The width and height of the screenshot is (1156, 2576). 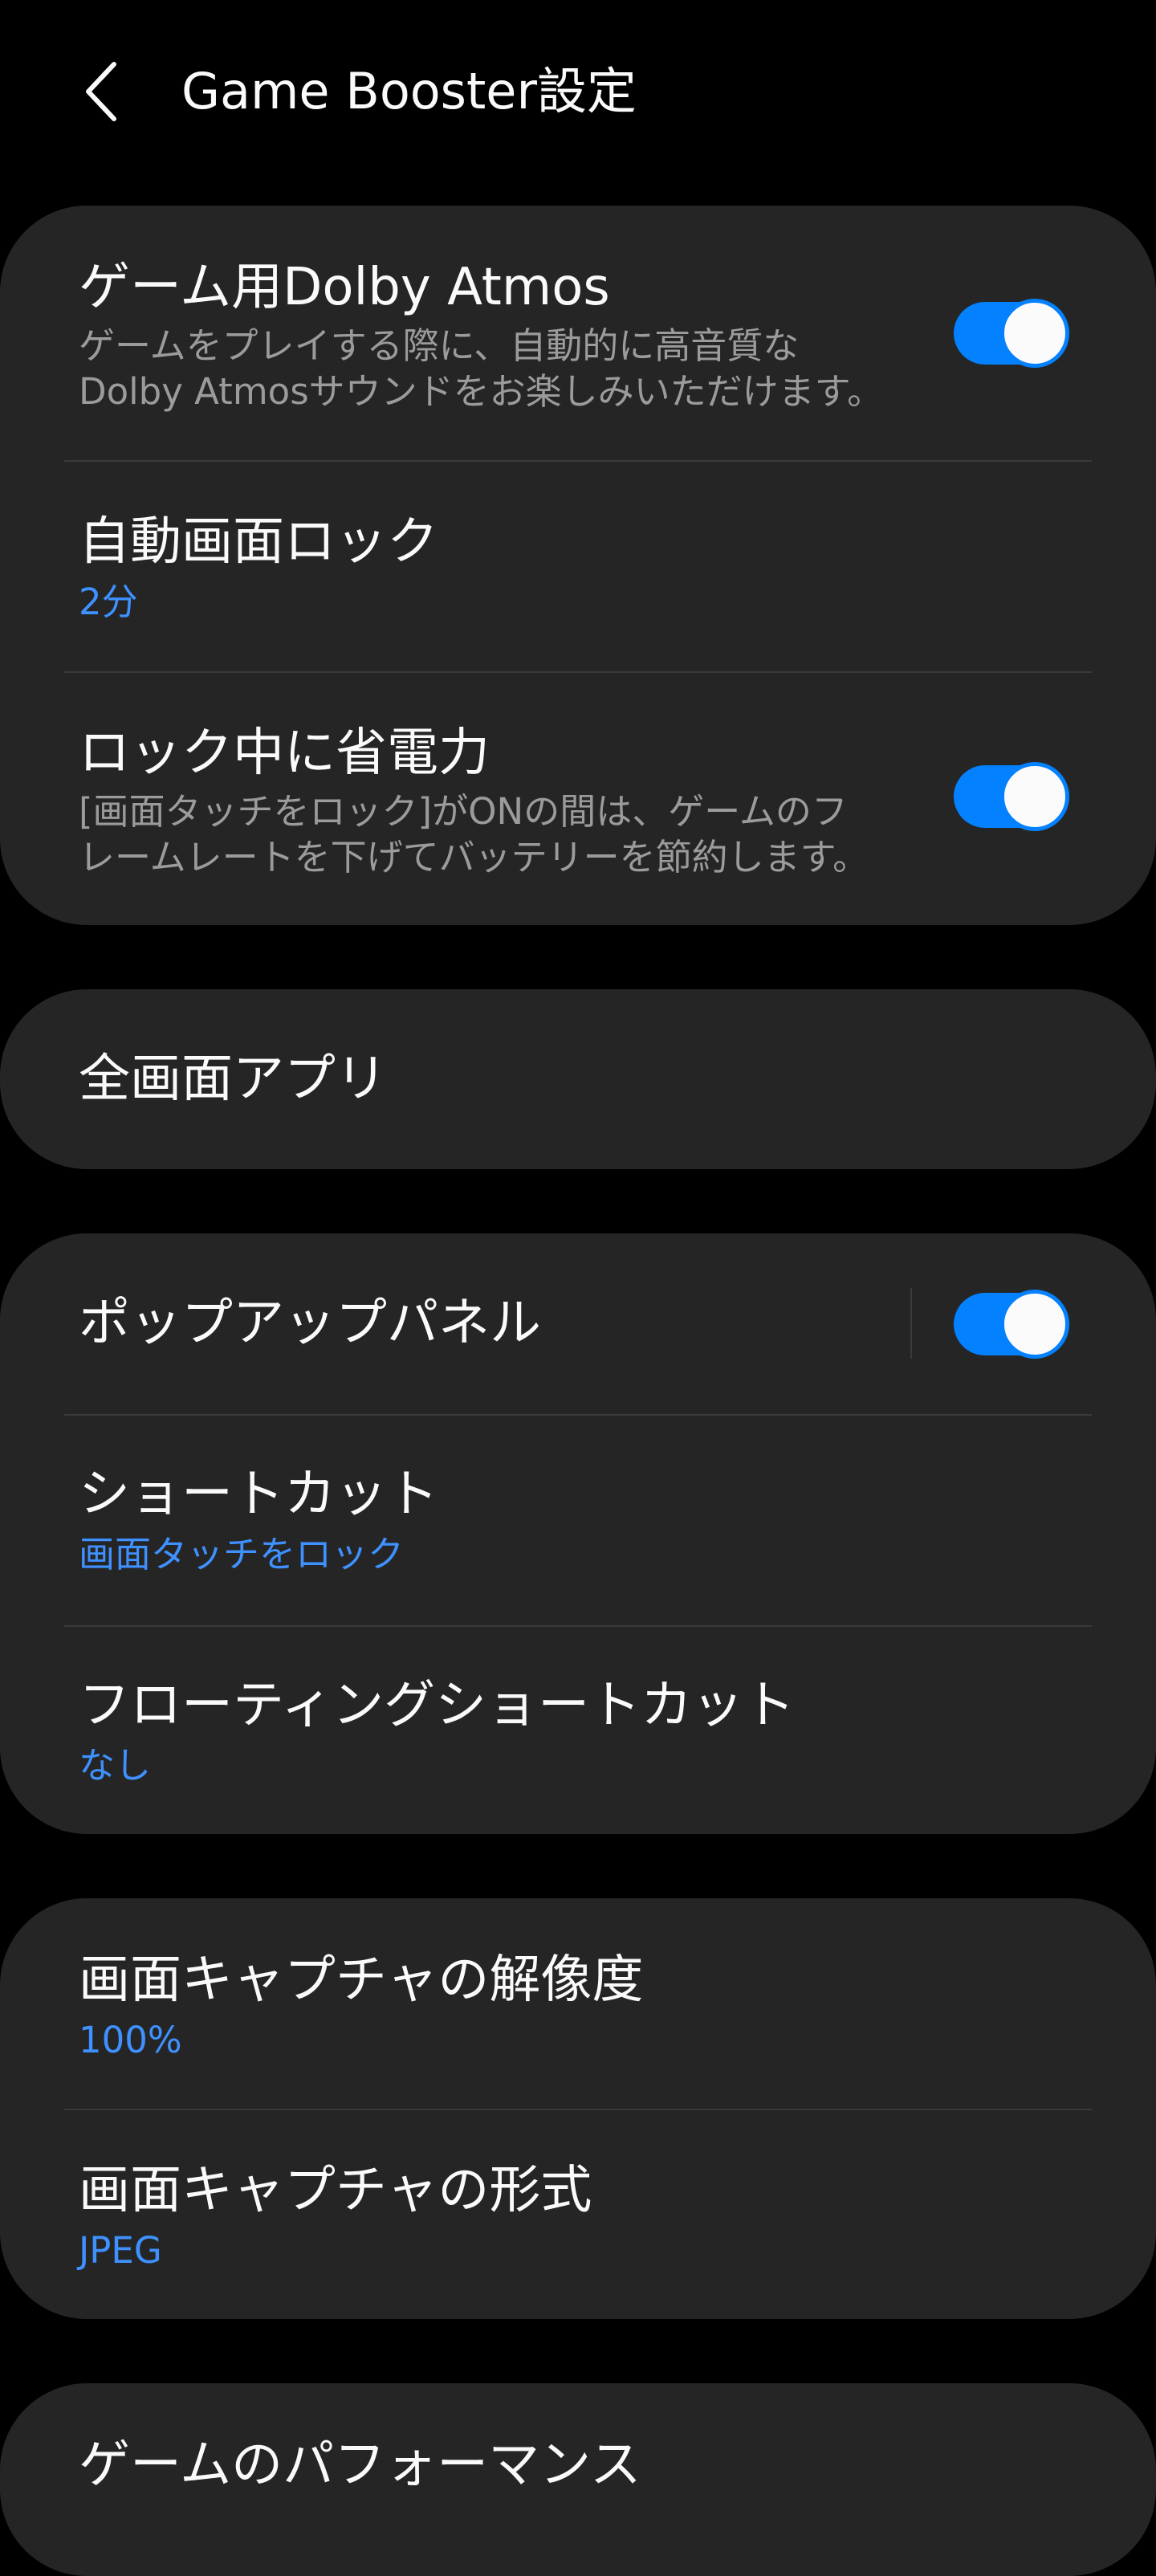 I want to click on auto-screen-lock-row: 自動画面ロック 2分, so click(x=578, y=567).